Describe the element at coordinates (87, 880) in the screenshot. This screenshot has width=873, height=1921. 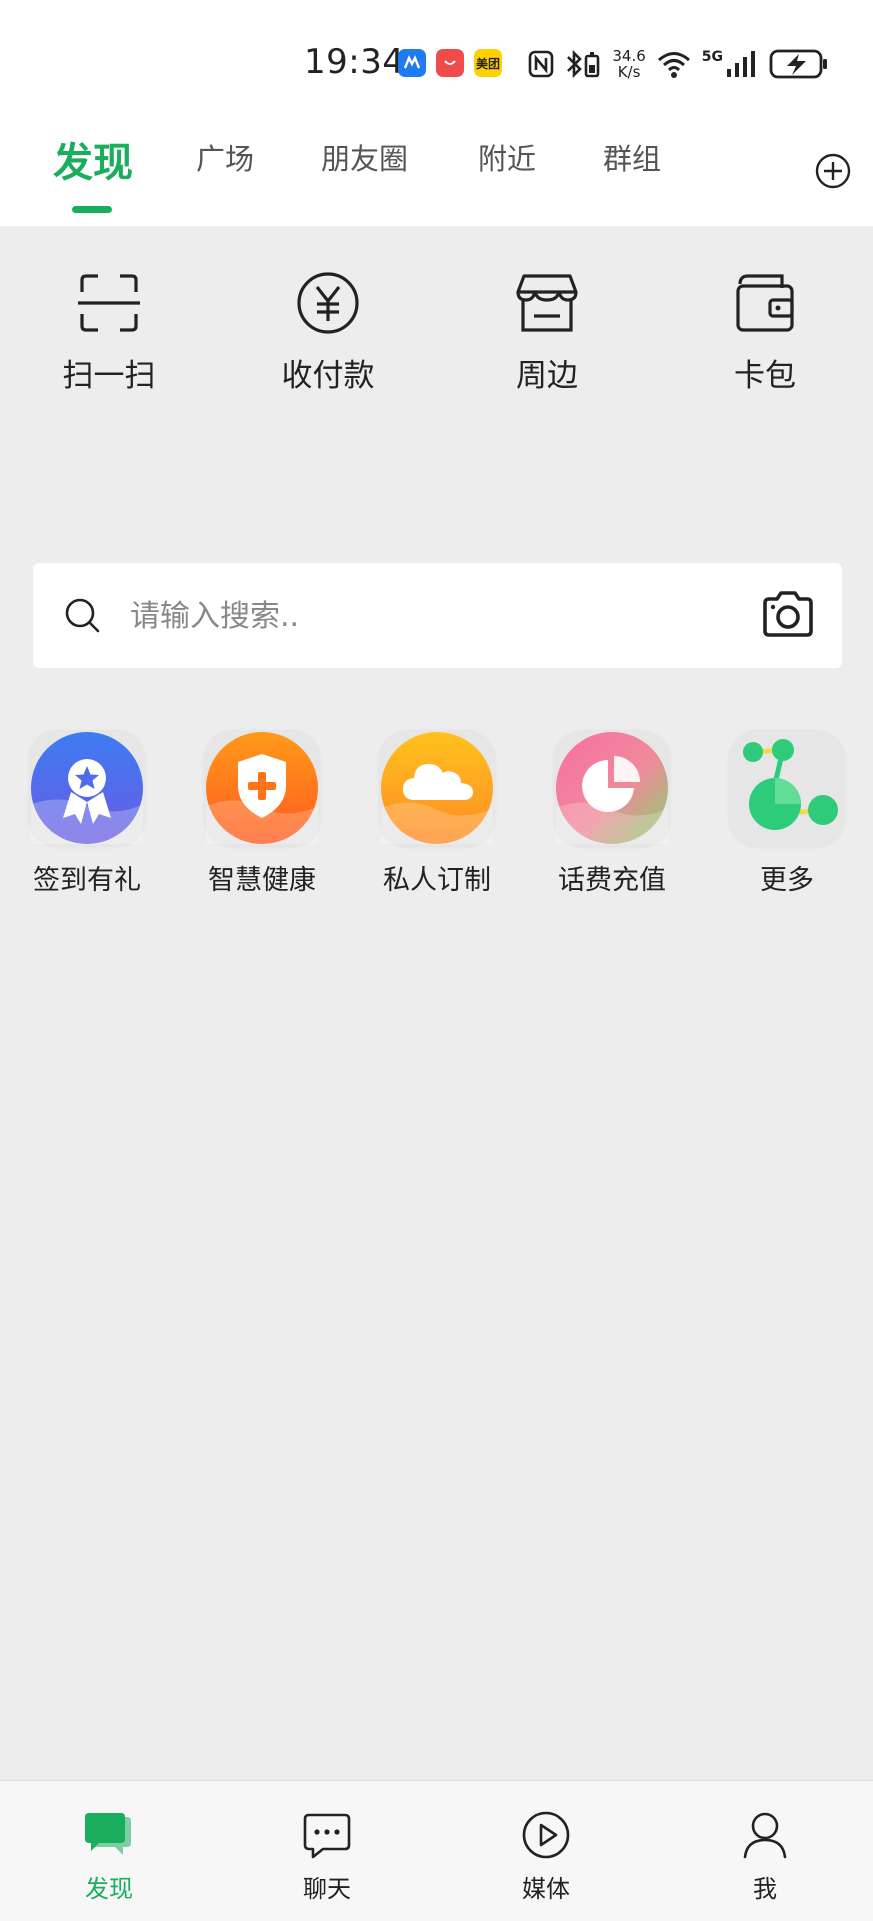
I see `service-label: 签到有礼` at that location.